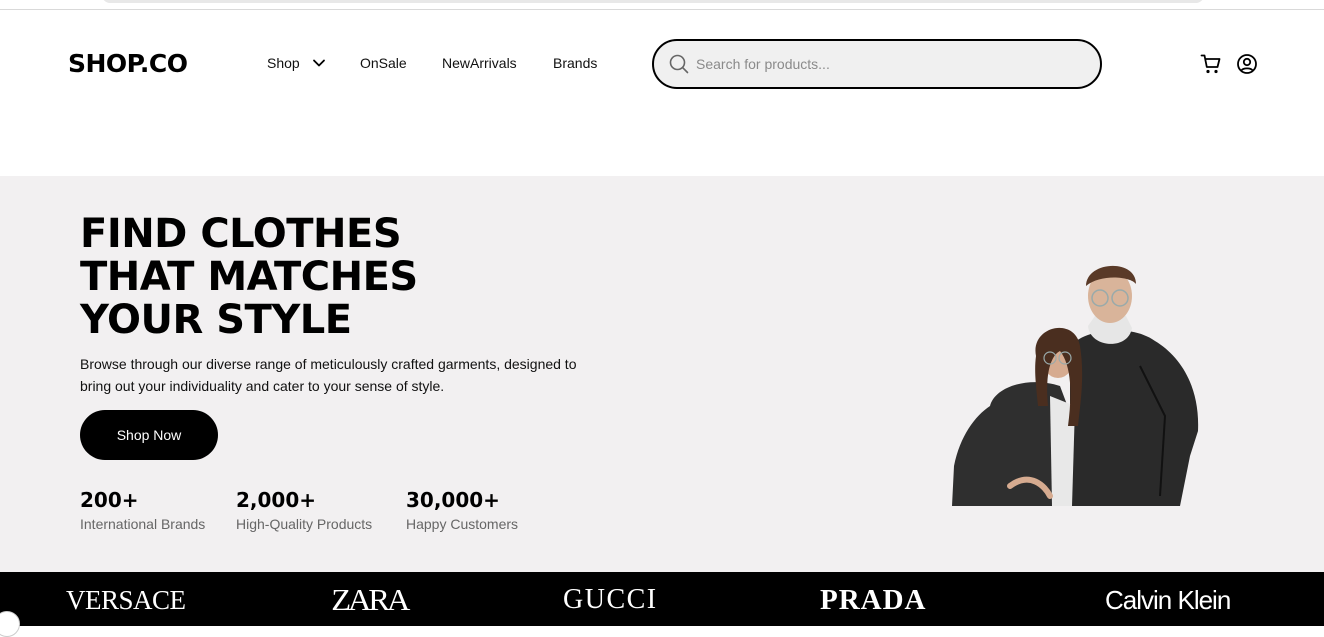 Image resolution: width=1324 pixels, height=637 pixels. Describe the element at coordinates (249, 277) in the screenshot. I see `hero-title-line: THAT MATCHES` at that location.